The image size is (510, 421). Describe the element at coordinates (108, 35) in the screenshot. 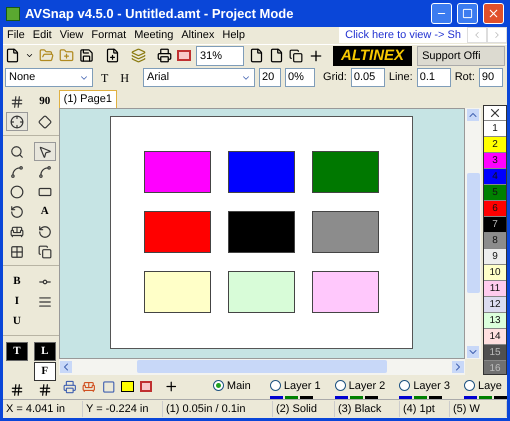

I see `menu-item: Format` at that location.